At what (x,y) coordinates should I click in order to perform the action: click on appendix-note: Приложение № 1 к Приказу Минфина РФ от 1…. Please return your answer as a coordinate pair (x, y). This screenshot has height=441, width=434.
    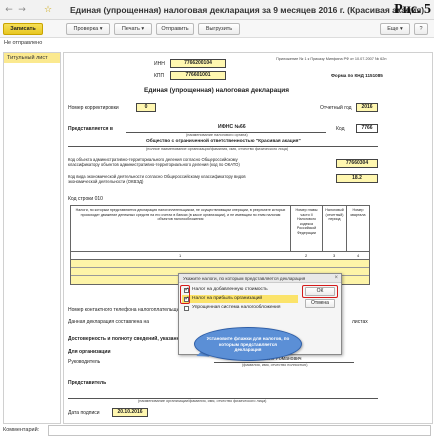
    Looking at the image, I should click on (331, 59).